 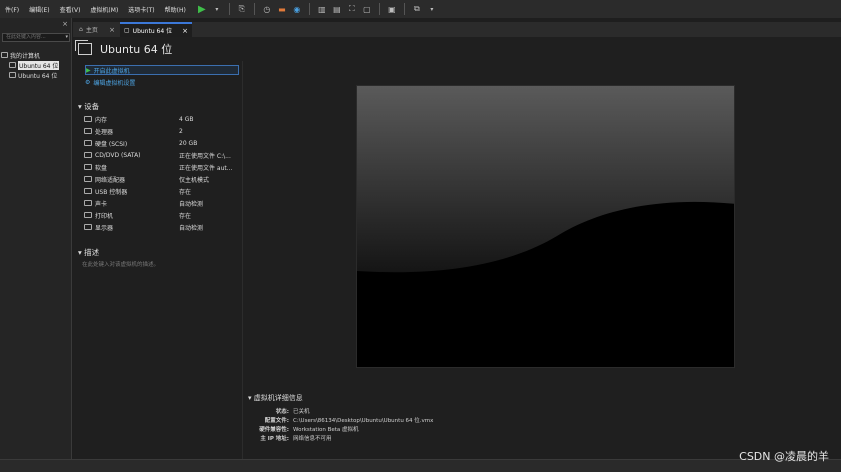 What do you see at coordinates (164, 143) in the screenshot?
I see `device-row: 硬盘 (SCSI) 20 GB` at bounding box center [164, 143].